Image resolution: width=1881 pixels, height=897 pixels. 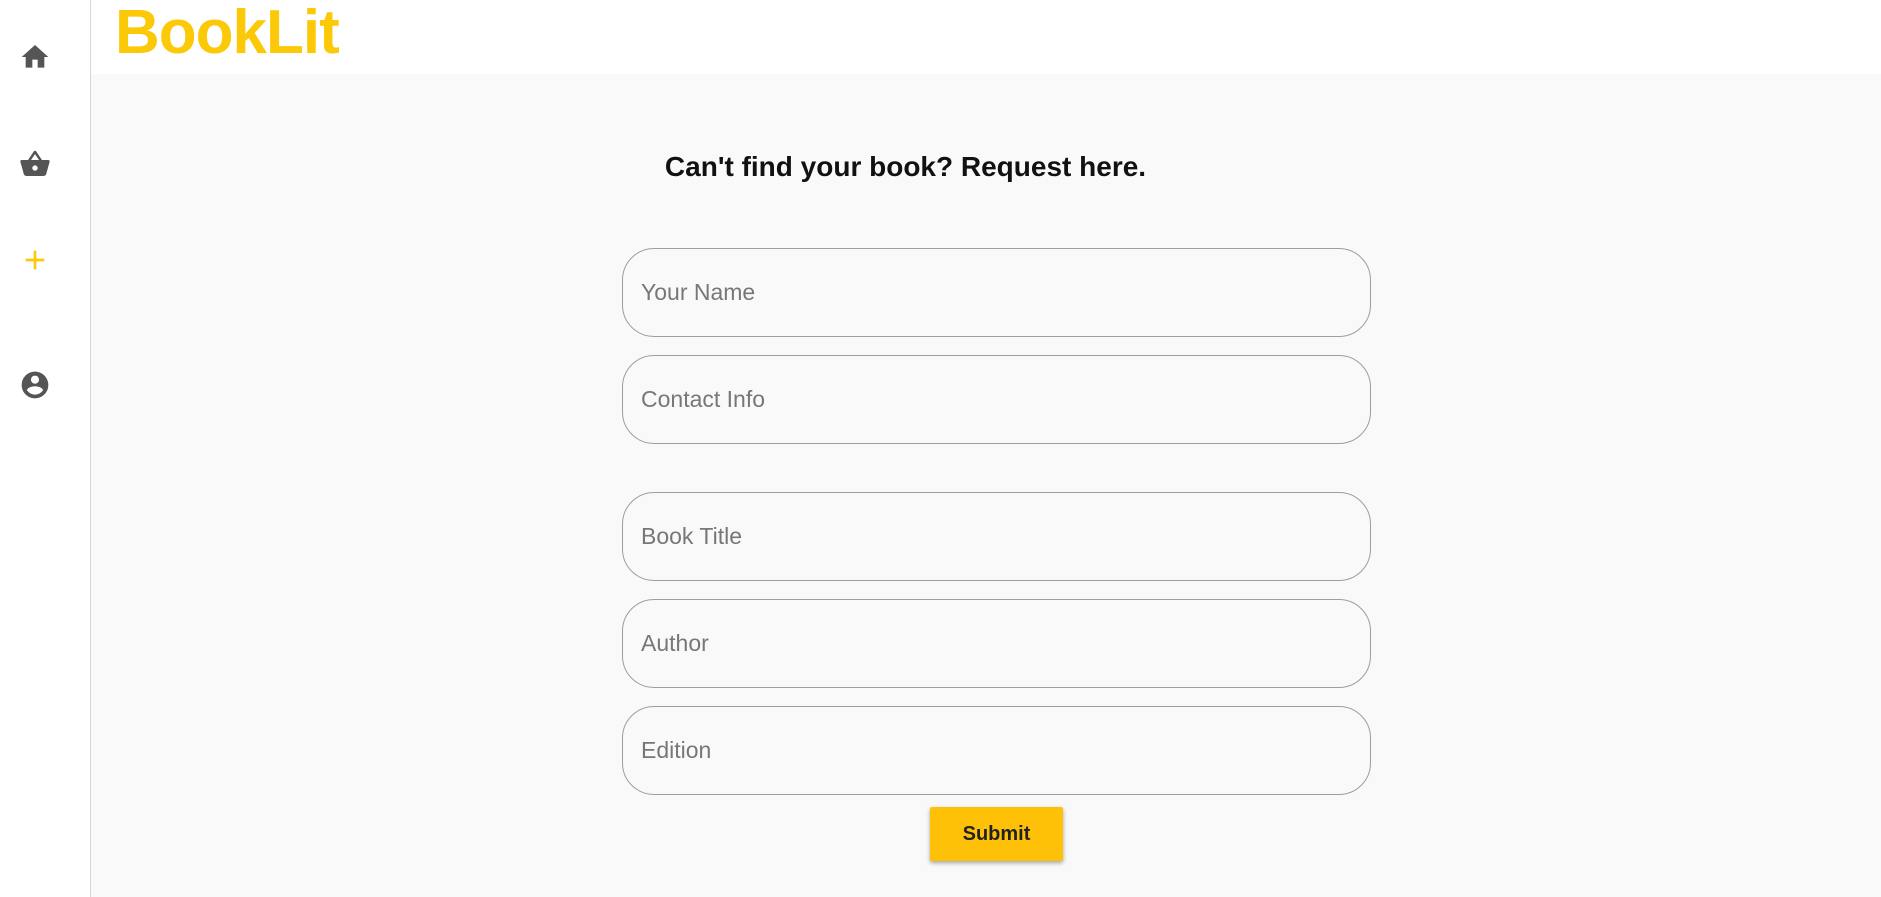 I want to click on form-title: Can't find your book? Request here., so click(x=905, y=166).